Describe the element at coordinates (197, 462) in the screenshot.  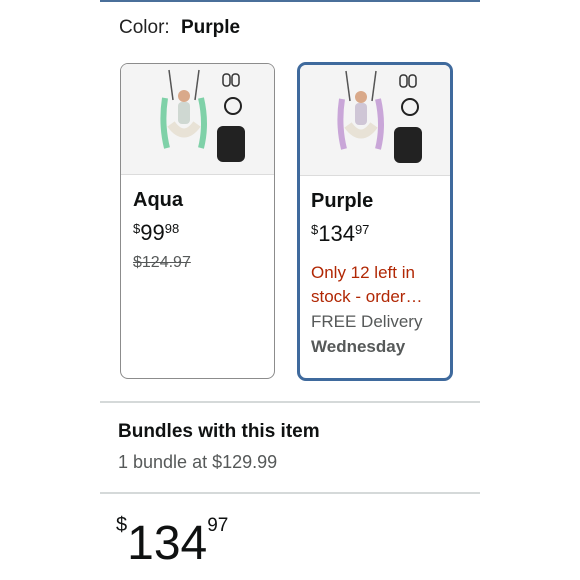
I see `bundles-subtitle: 1 bundle at $129.99` at that location.